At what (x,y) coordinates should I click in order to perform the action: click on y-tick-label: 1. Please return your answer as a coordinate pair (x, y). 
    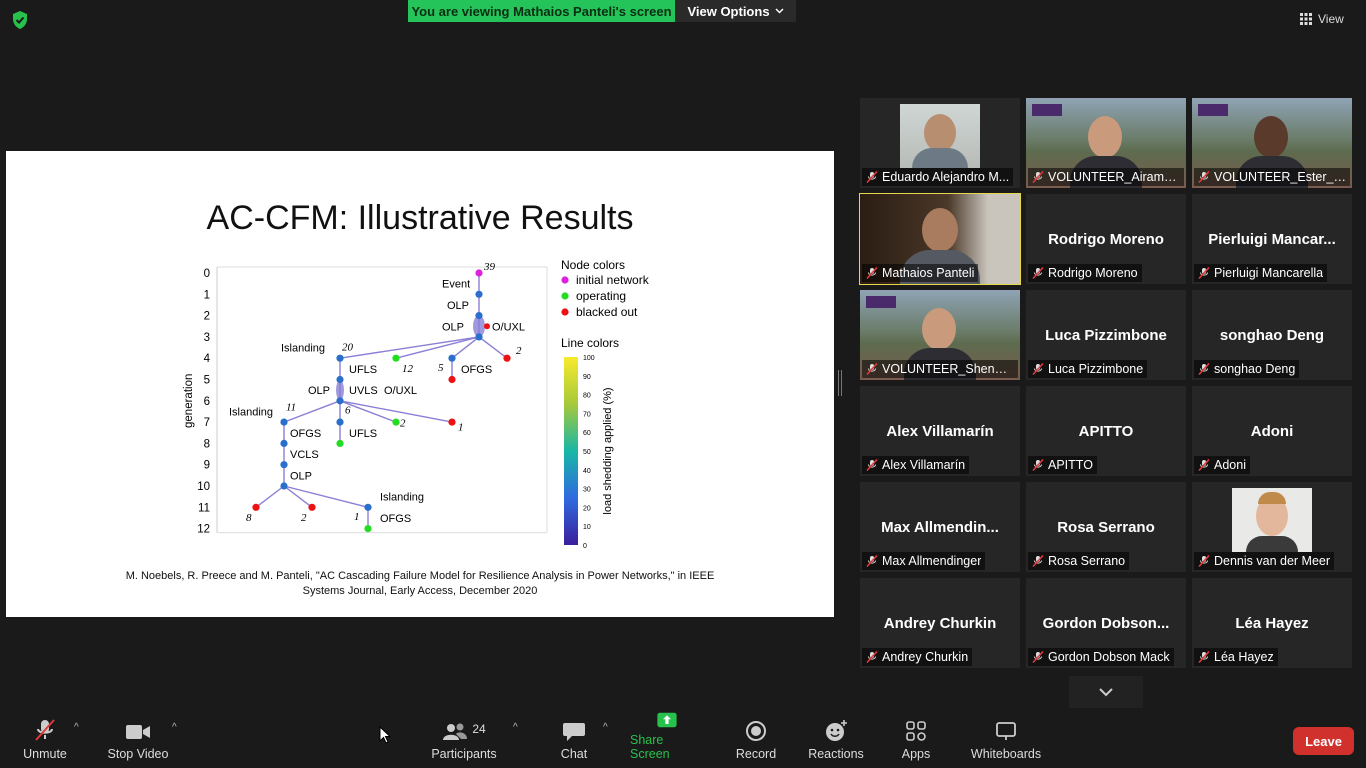
    Looking at the image, I should click on (207, 295).